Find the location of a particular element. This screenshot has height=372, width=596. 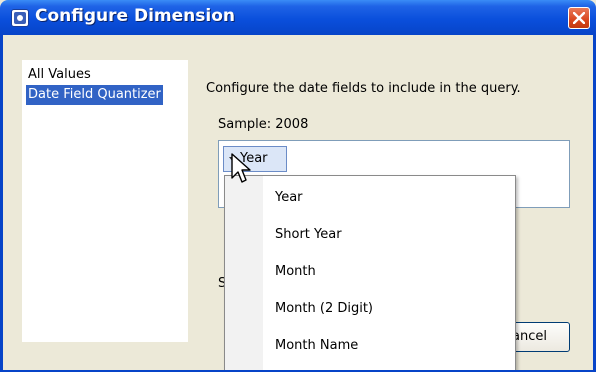

app-icon is located at coordinates (20, 18).